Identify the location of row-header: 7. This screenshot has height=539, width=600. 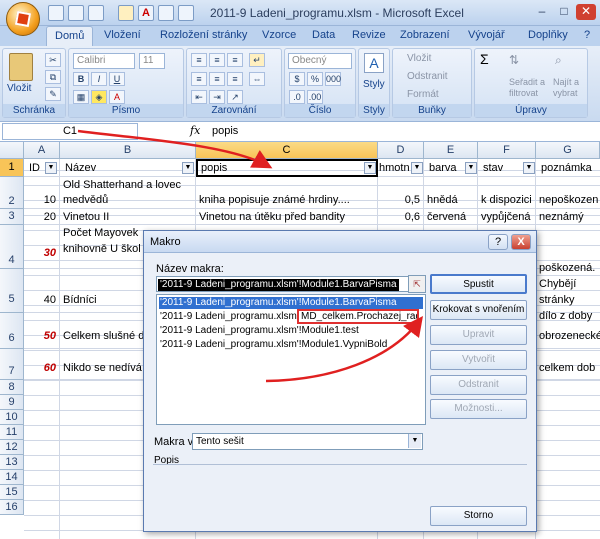
(12, 364).